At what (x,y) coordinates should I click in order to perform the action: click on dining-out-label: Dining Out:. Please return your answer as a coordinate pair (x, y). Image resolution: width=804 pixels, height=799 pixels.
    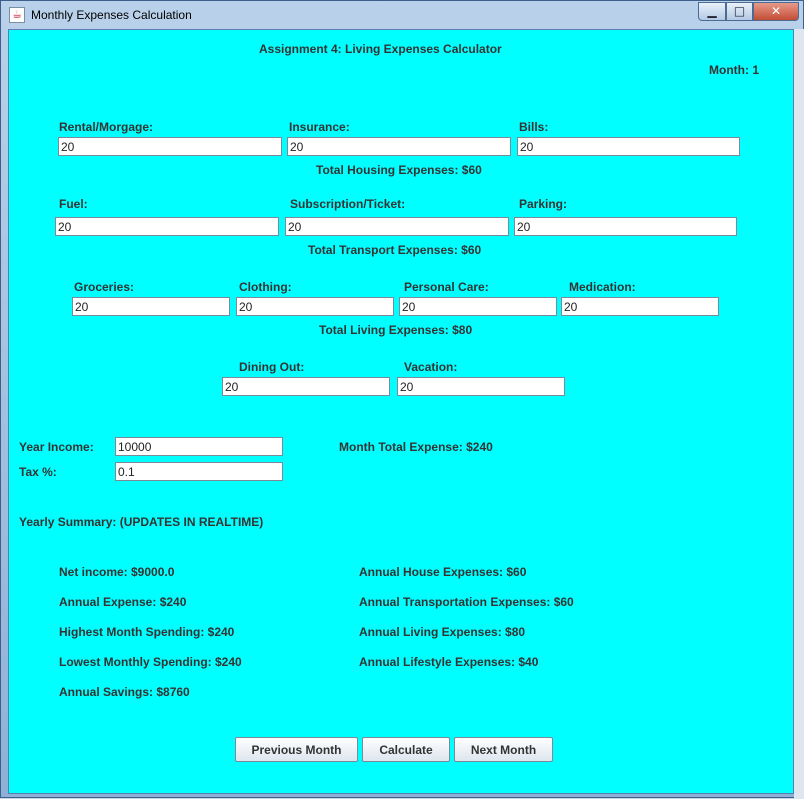
    Looking at the image, I should click on (272, 367).